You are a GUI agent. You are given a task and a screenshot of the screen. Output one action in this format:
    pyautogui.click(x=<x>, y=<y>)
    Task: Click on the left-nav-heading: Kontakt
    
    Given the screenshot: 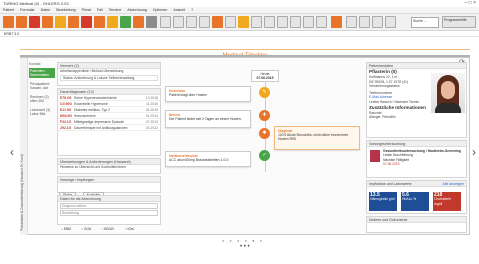 What is the action you would take?
    pyautogui.click(x=35, y=64)
    